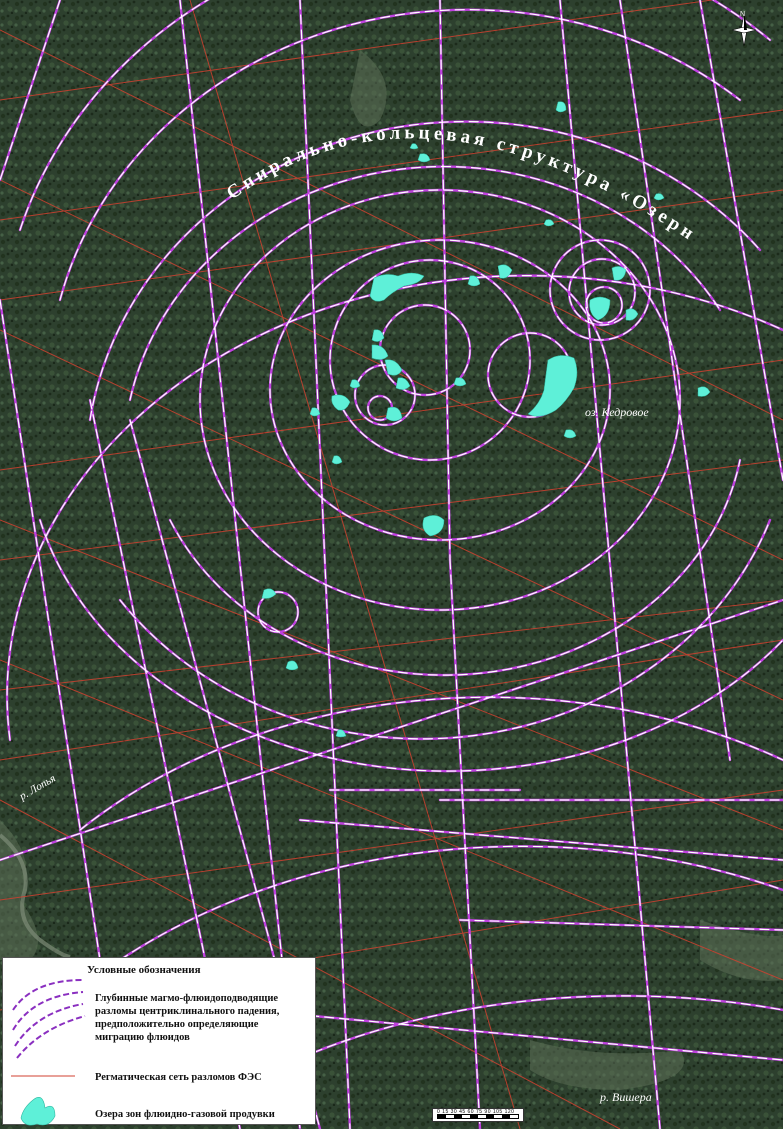 The width and height of the screenshot is (783, 1129). Describe the element at coordinates (178, 1077) in the screenshot. I see `legend-item-regmatic: Регматическая сеть разломов ФЭС` at that location.